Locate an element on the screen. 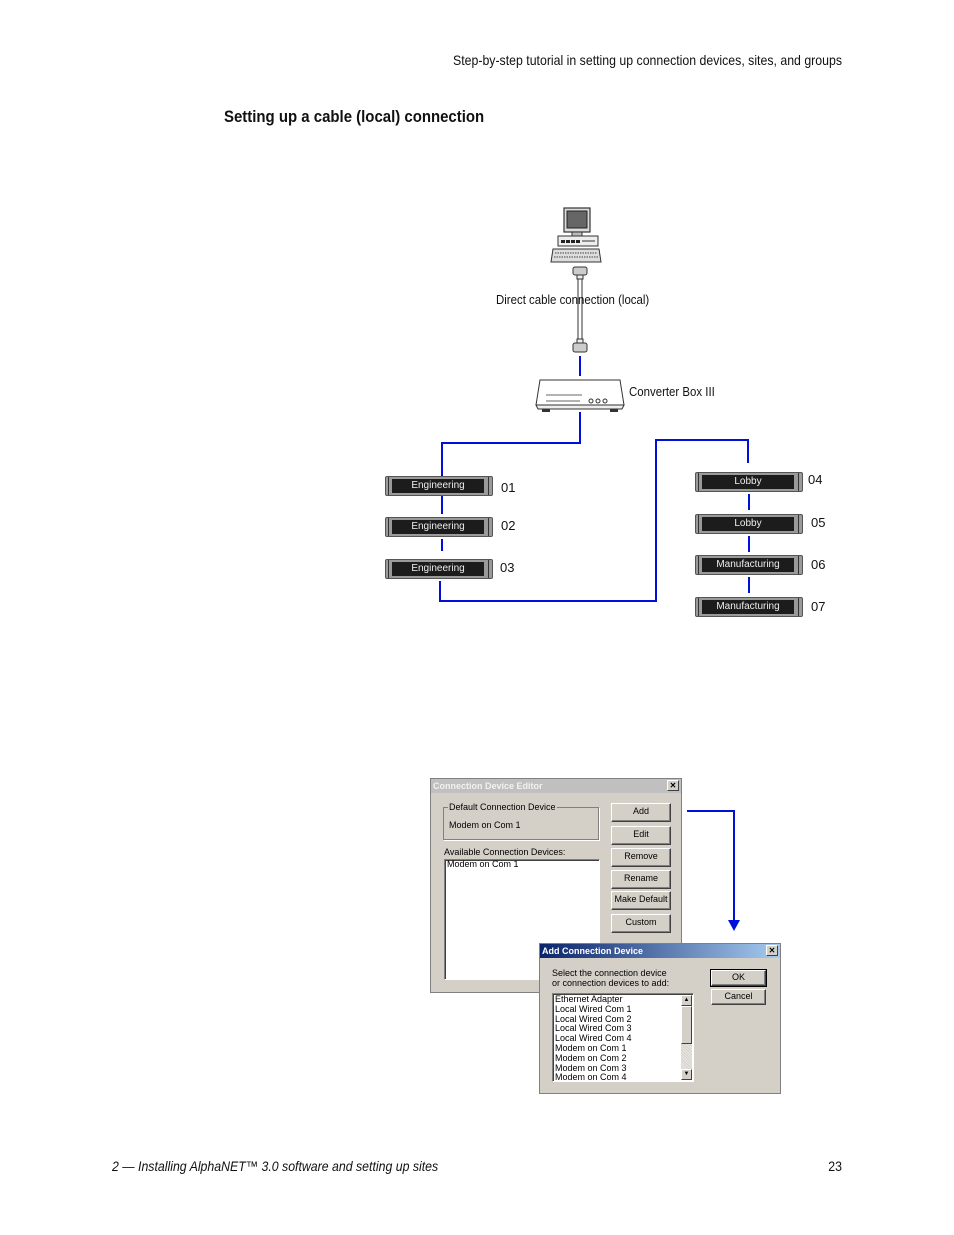  sign-03: Engineering is located at coordinates (439, 569).